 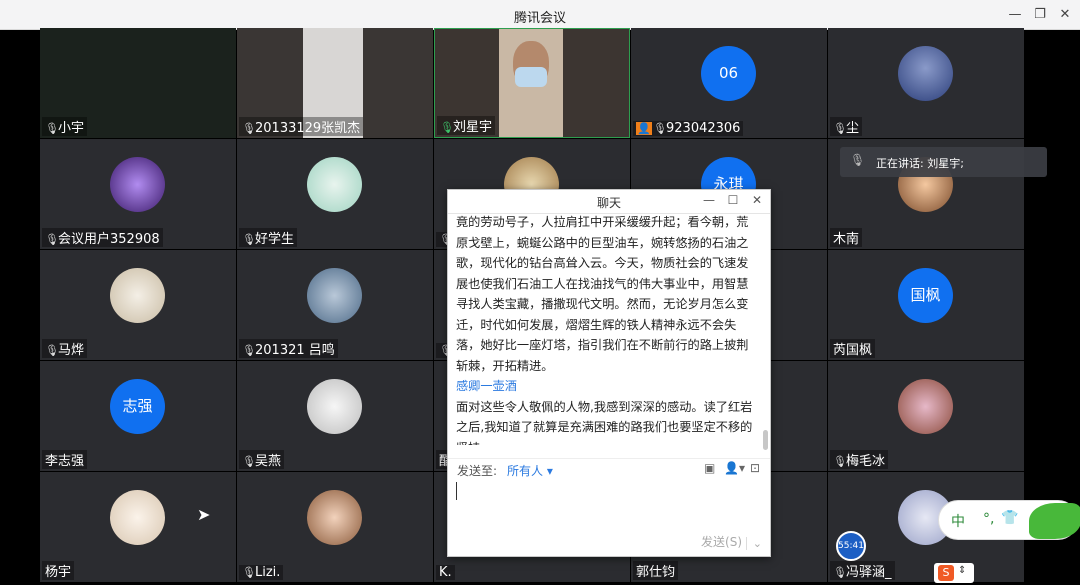 I want to click on participant-tile: 🎙好学生, so click(x=335, y=194).